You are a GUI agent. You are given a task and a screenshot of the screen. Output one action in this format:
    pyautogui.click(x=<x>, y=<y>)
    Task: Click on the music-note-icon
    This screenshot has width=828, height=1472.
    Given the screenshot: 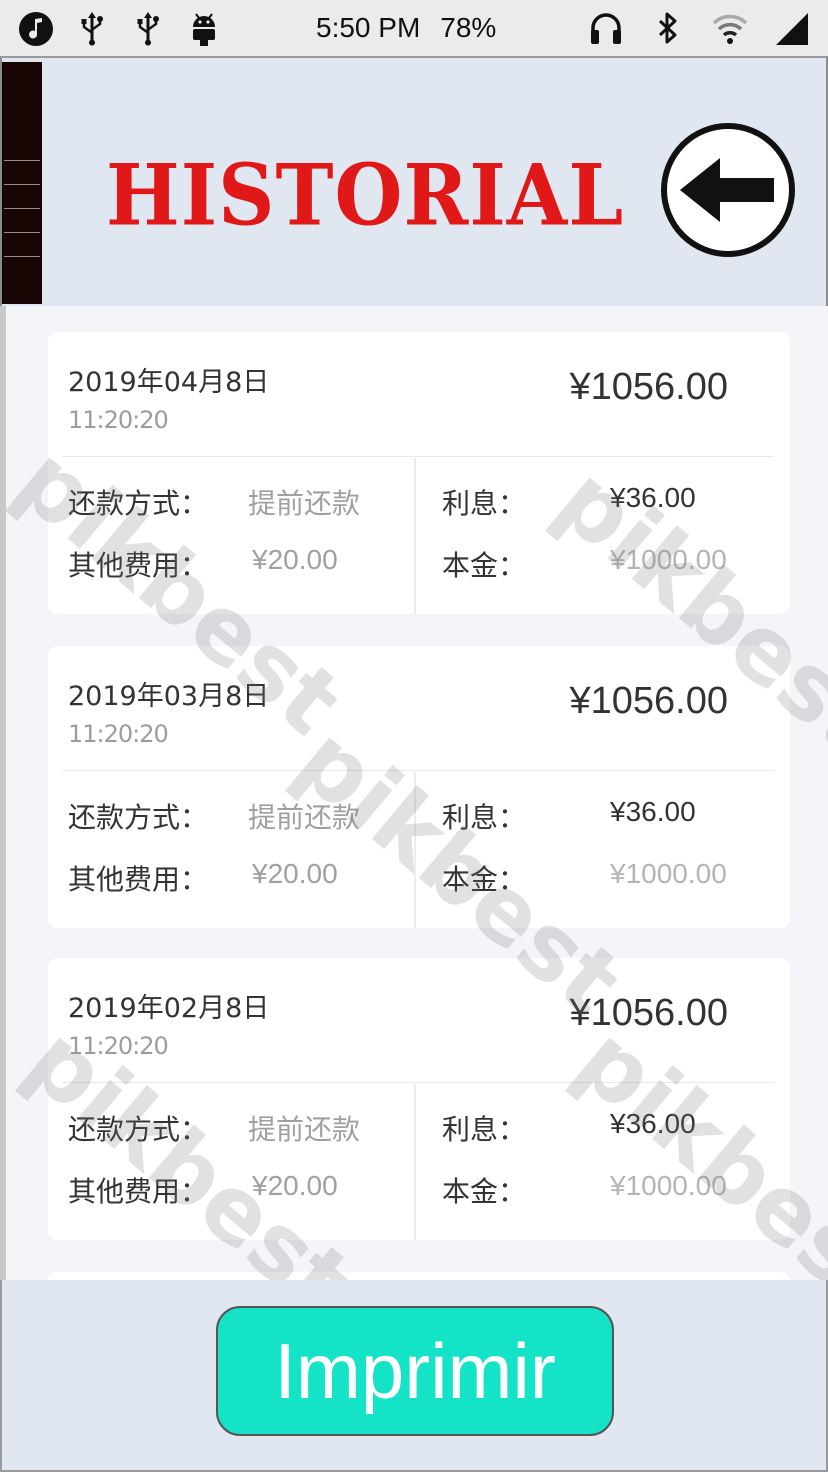 What is the action you would take?
    pyautogui.click(x=36, y=29)
    